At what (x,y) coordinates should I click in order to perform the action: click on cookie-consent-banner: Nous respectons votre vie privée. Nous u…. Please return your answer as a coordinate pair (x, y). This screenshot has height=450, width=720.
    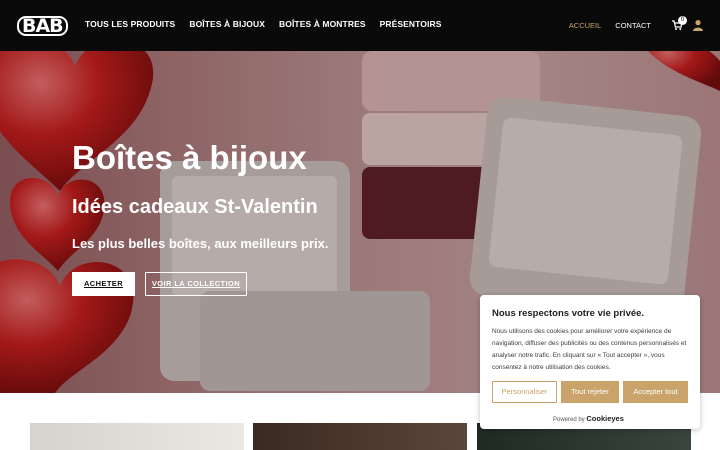
    Looking at the image, I should click on (590, 362).